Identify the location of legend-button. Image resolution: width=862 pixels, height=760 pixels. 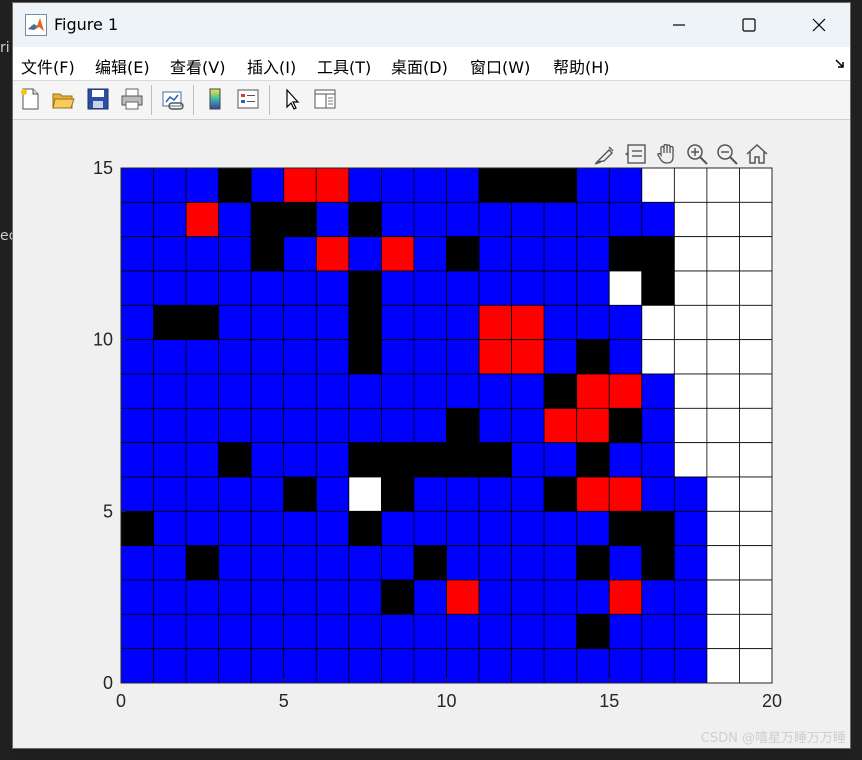
(248, 99).